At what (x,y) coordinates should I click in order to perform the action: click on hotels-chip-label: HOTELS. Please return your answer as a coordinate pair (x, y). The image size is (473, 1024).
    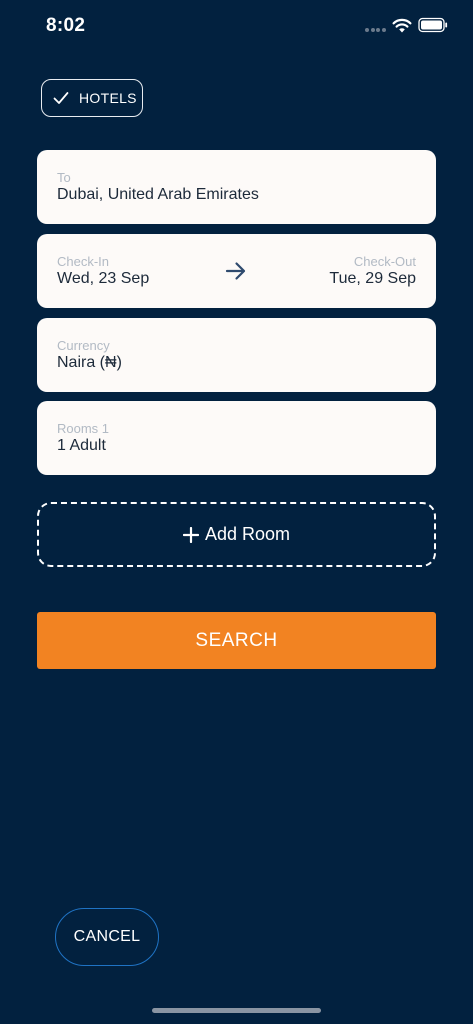
    Looking at the image, I should click on (108, 98).